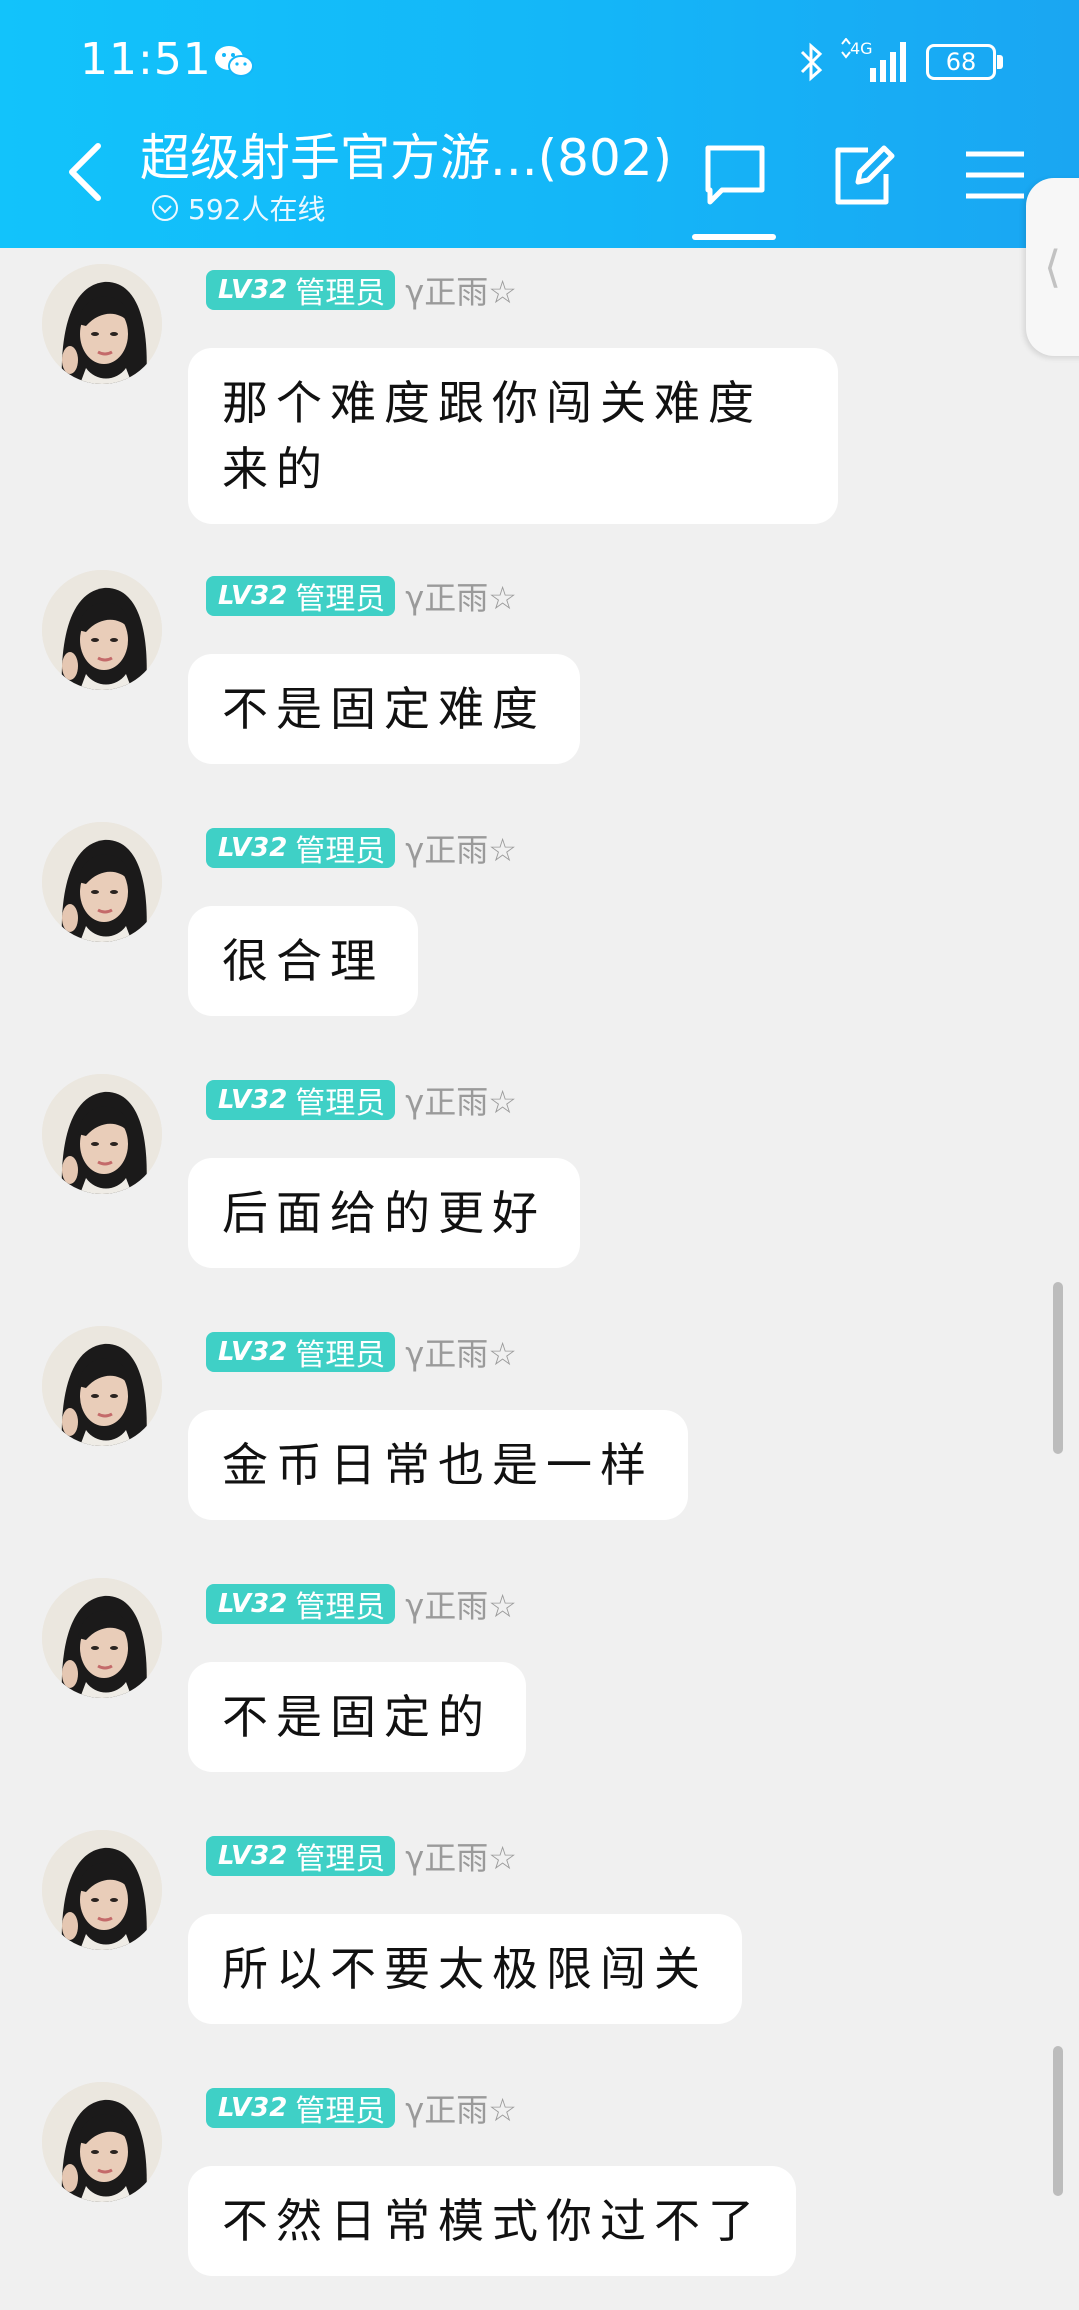 The height and width of the screenshot is (2310, 1079). What do you see at coordinates (165, 208) in the screenshot?
I see `chevron-down-circle-icon` at bounding box center [165, 208].